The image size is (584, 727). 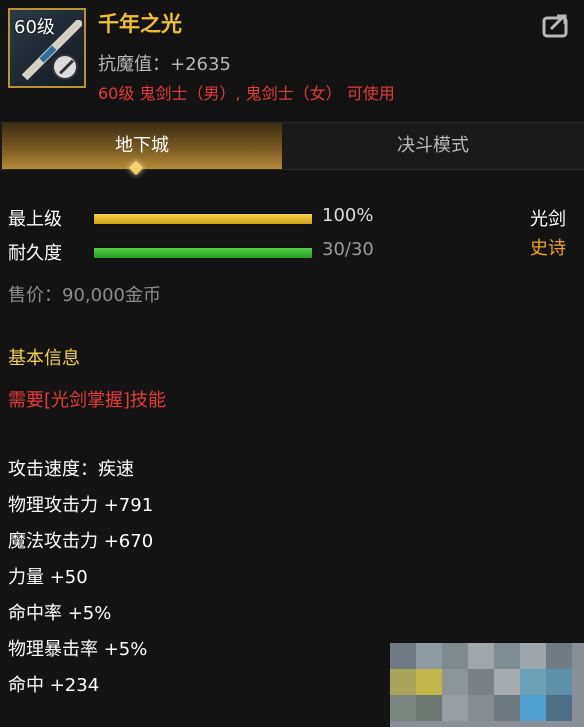 What do you see at coordinates (78, 649) in the screenshot?
I see `attribute-physical-crit: 物理暴击率 +5%` at bounding box center [78, 649].